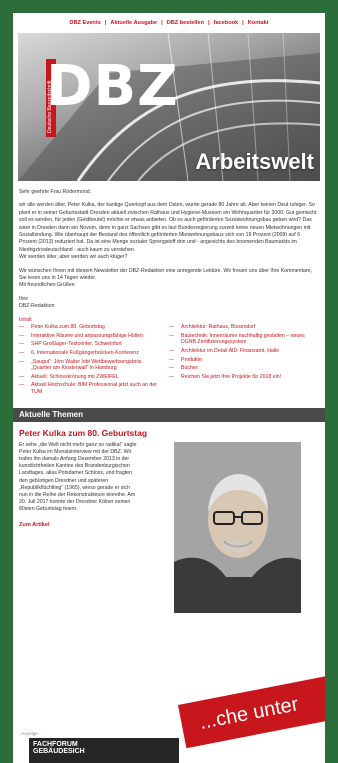 The height and width of the screenshot is (763, 338). What do you see at coordinates (258, 23) in the screenshot?
I see `nav-contact-link: Kontakt` at bounding box center [258, 23].